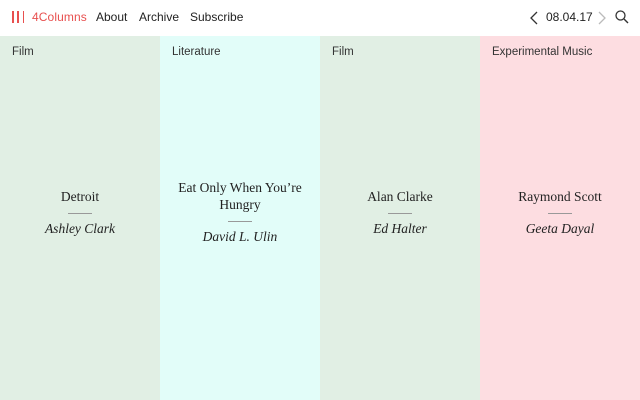 The height and width of the screenshot is (400, 640). I want to click on column-author: Ashley Clark, so click(80, 228).